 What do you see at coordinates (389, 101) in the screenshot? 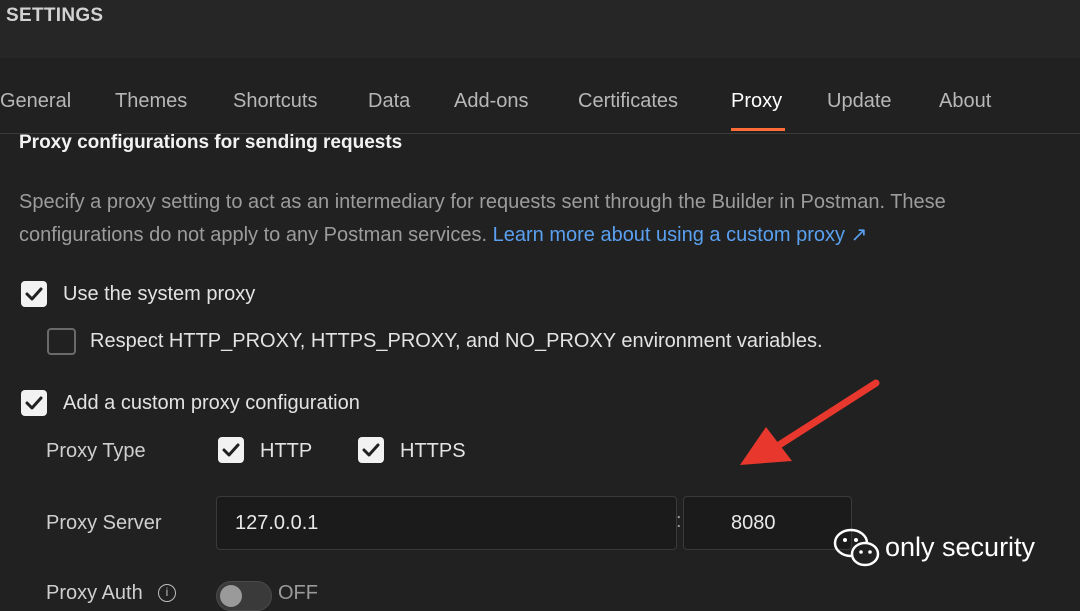
I see `tab-data: Data` at bounding box center [389, 101].